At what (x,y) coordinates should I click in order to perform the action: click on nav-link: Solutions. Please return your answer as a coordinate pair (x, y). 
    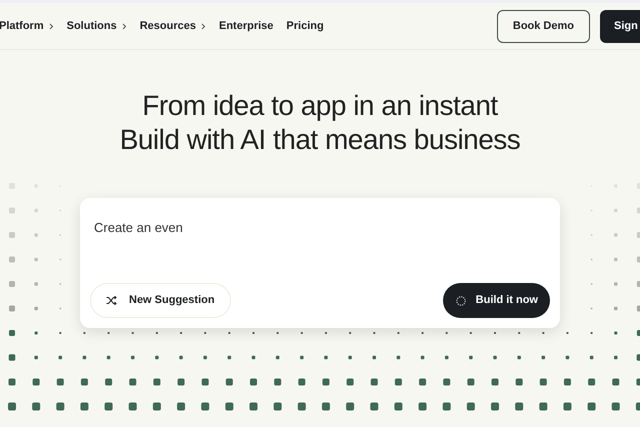
    Looking at the image, I should click on (96, 26).